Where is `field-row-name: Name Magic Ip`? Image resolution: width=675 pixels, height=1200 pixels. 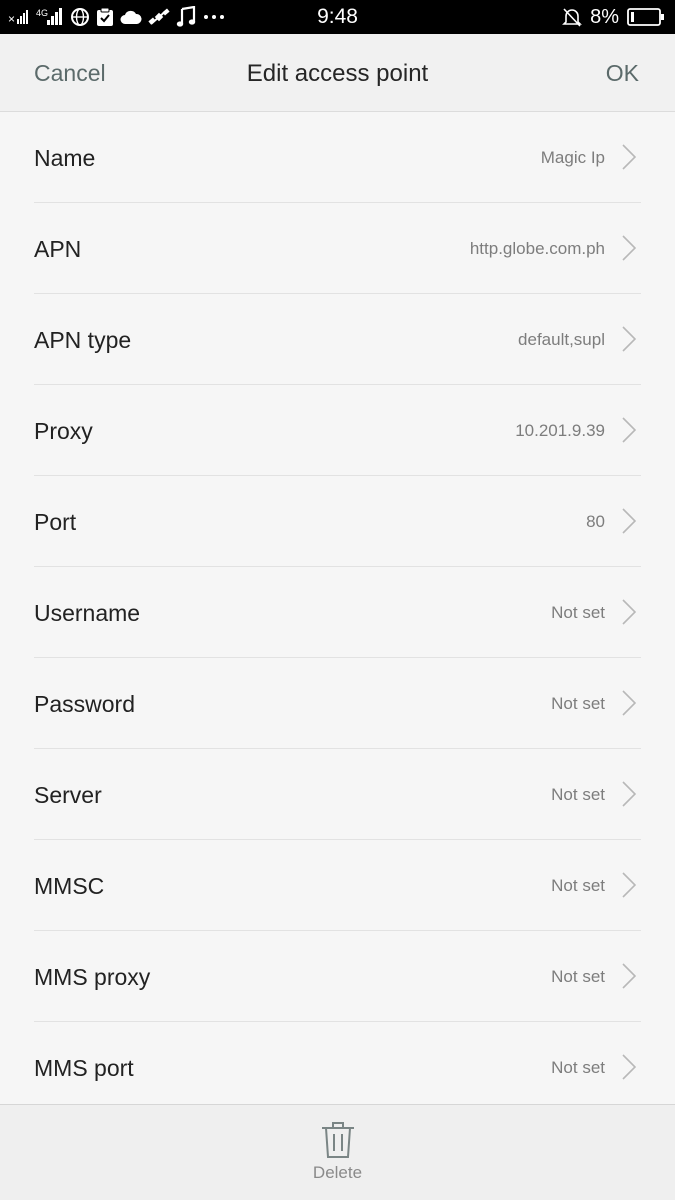 field-row-name: Name Magic Ip is located at coordinates (337, 157).